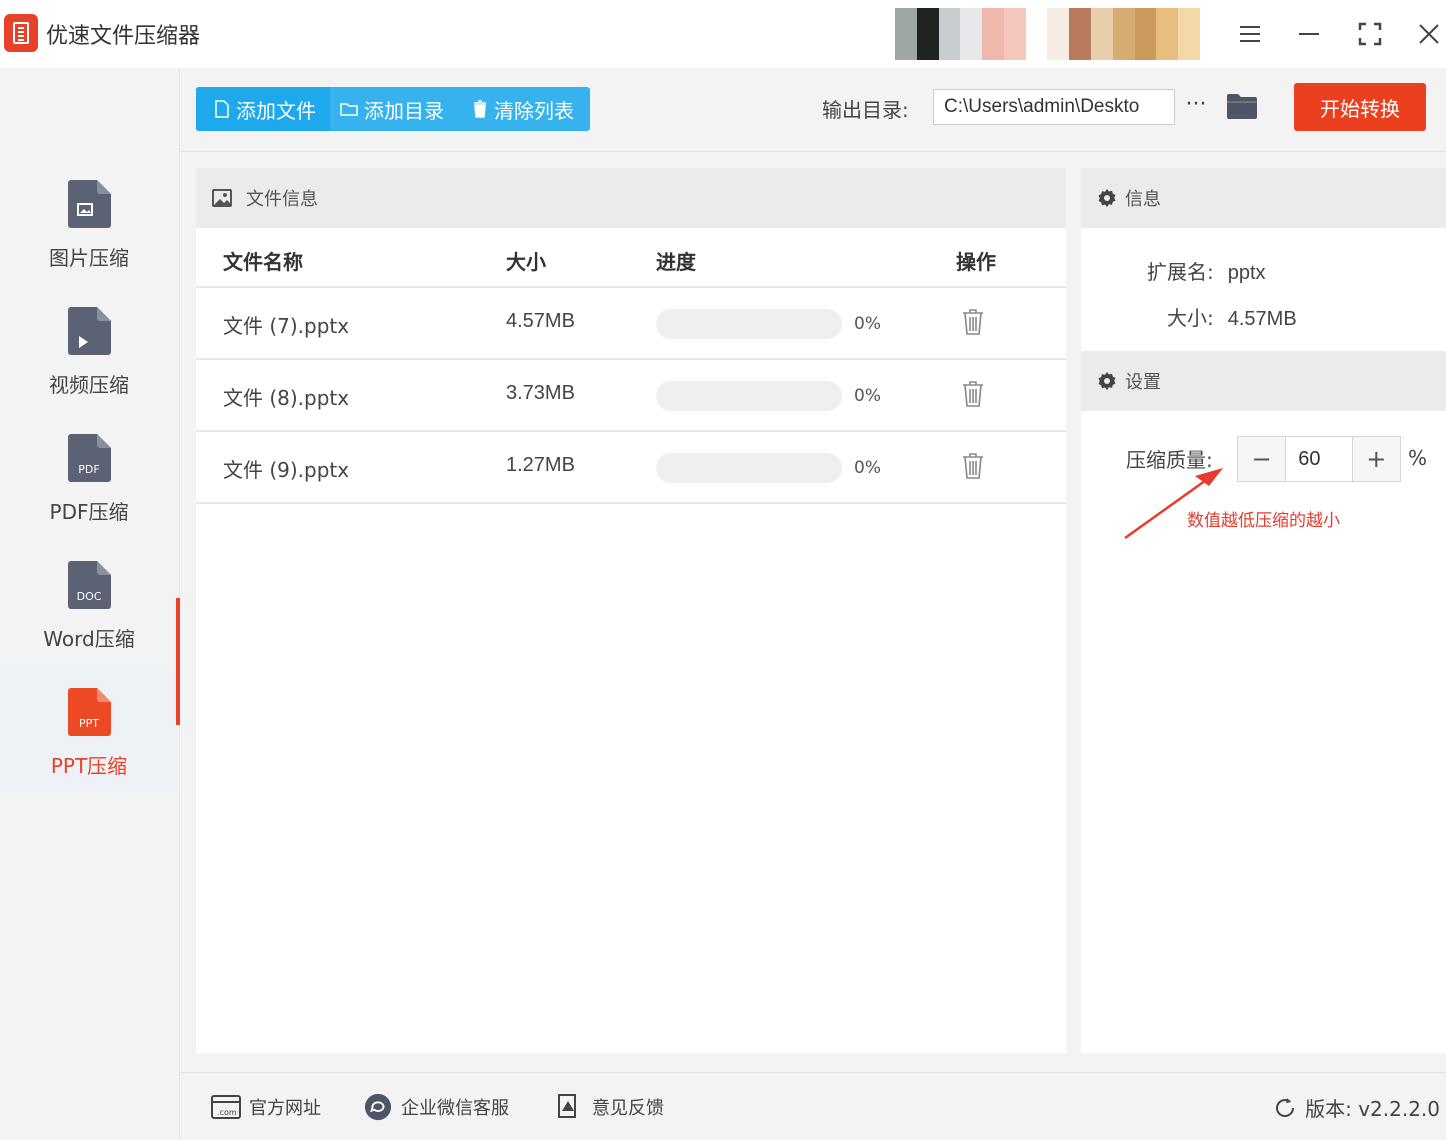 The height and width of the screenshot is (1140, 1446). What do you see at coordinates (89, 723) in the screenshot?
I see `file-type-tag: PPT` at bounding box center [89, 723].